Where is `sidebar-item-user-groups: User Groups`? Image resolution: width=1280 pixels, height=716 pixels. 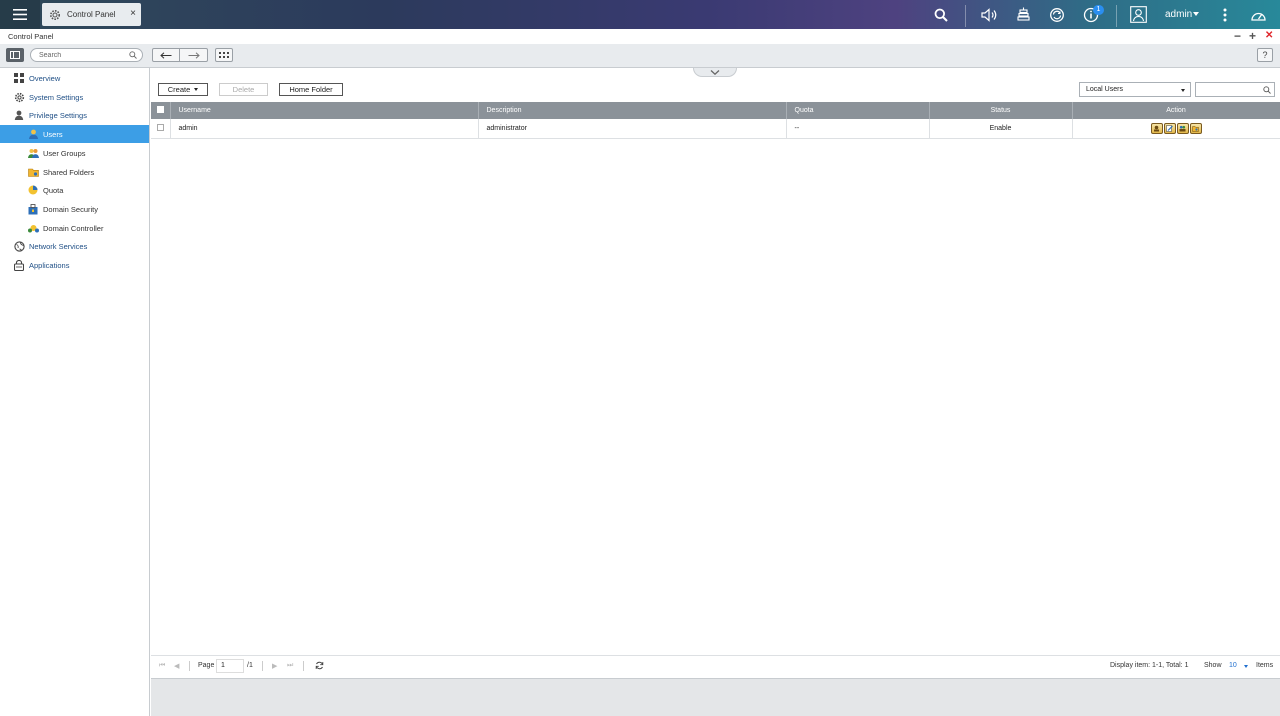 sidebar-item-user-groups: User Groups is located at coordinates (74, 153).